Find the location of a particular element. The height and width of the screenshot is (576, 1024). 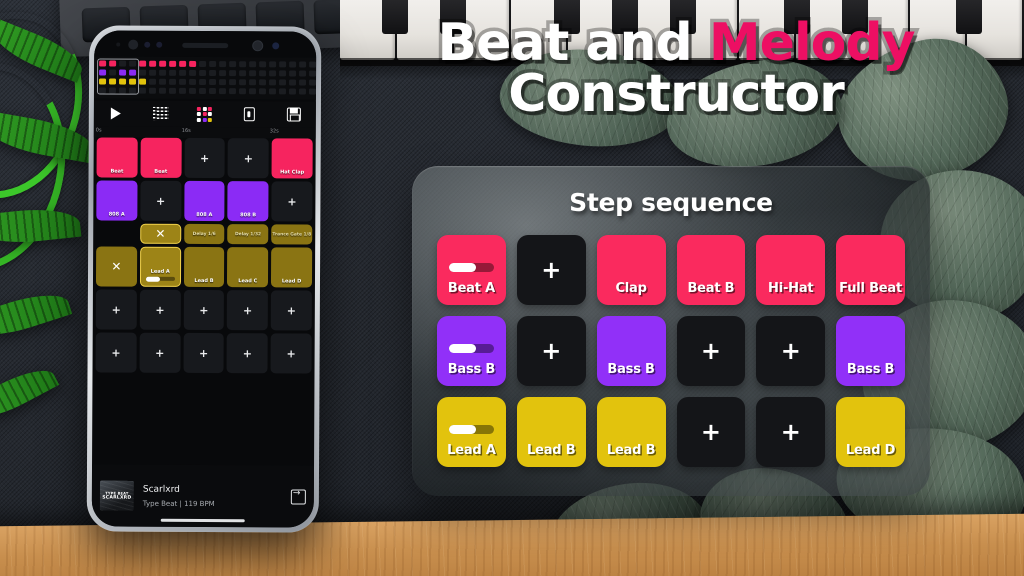

pad-label: Hat Clap is located at coordinates (292, 172).